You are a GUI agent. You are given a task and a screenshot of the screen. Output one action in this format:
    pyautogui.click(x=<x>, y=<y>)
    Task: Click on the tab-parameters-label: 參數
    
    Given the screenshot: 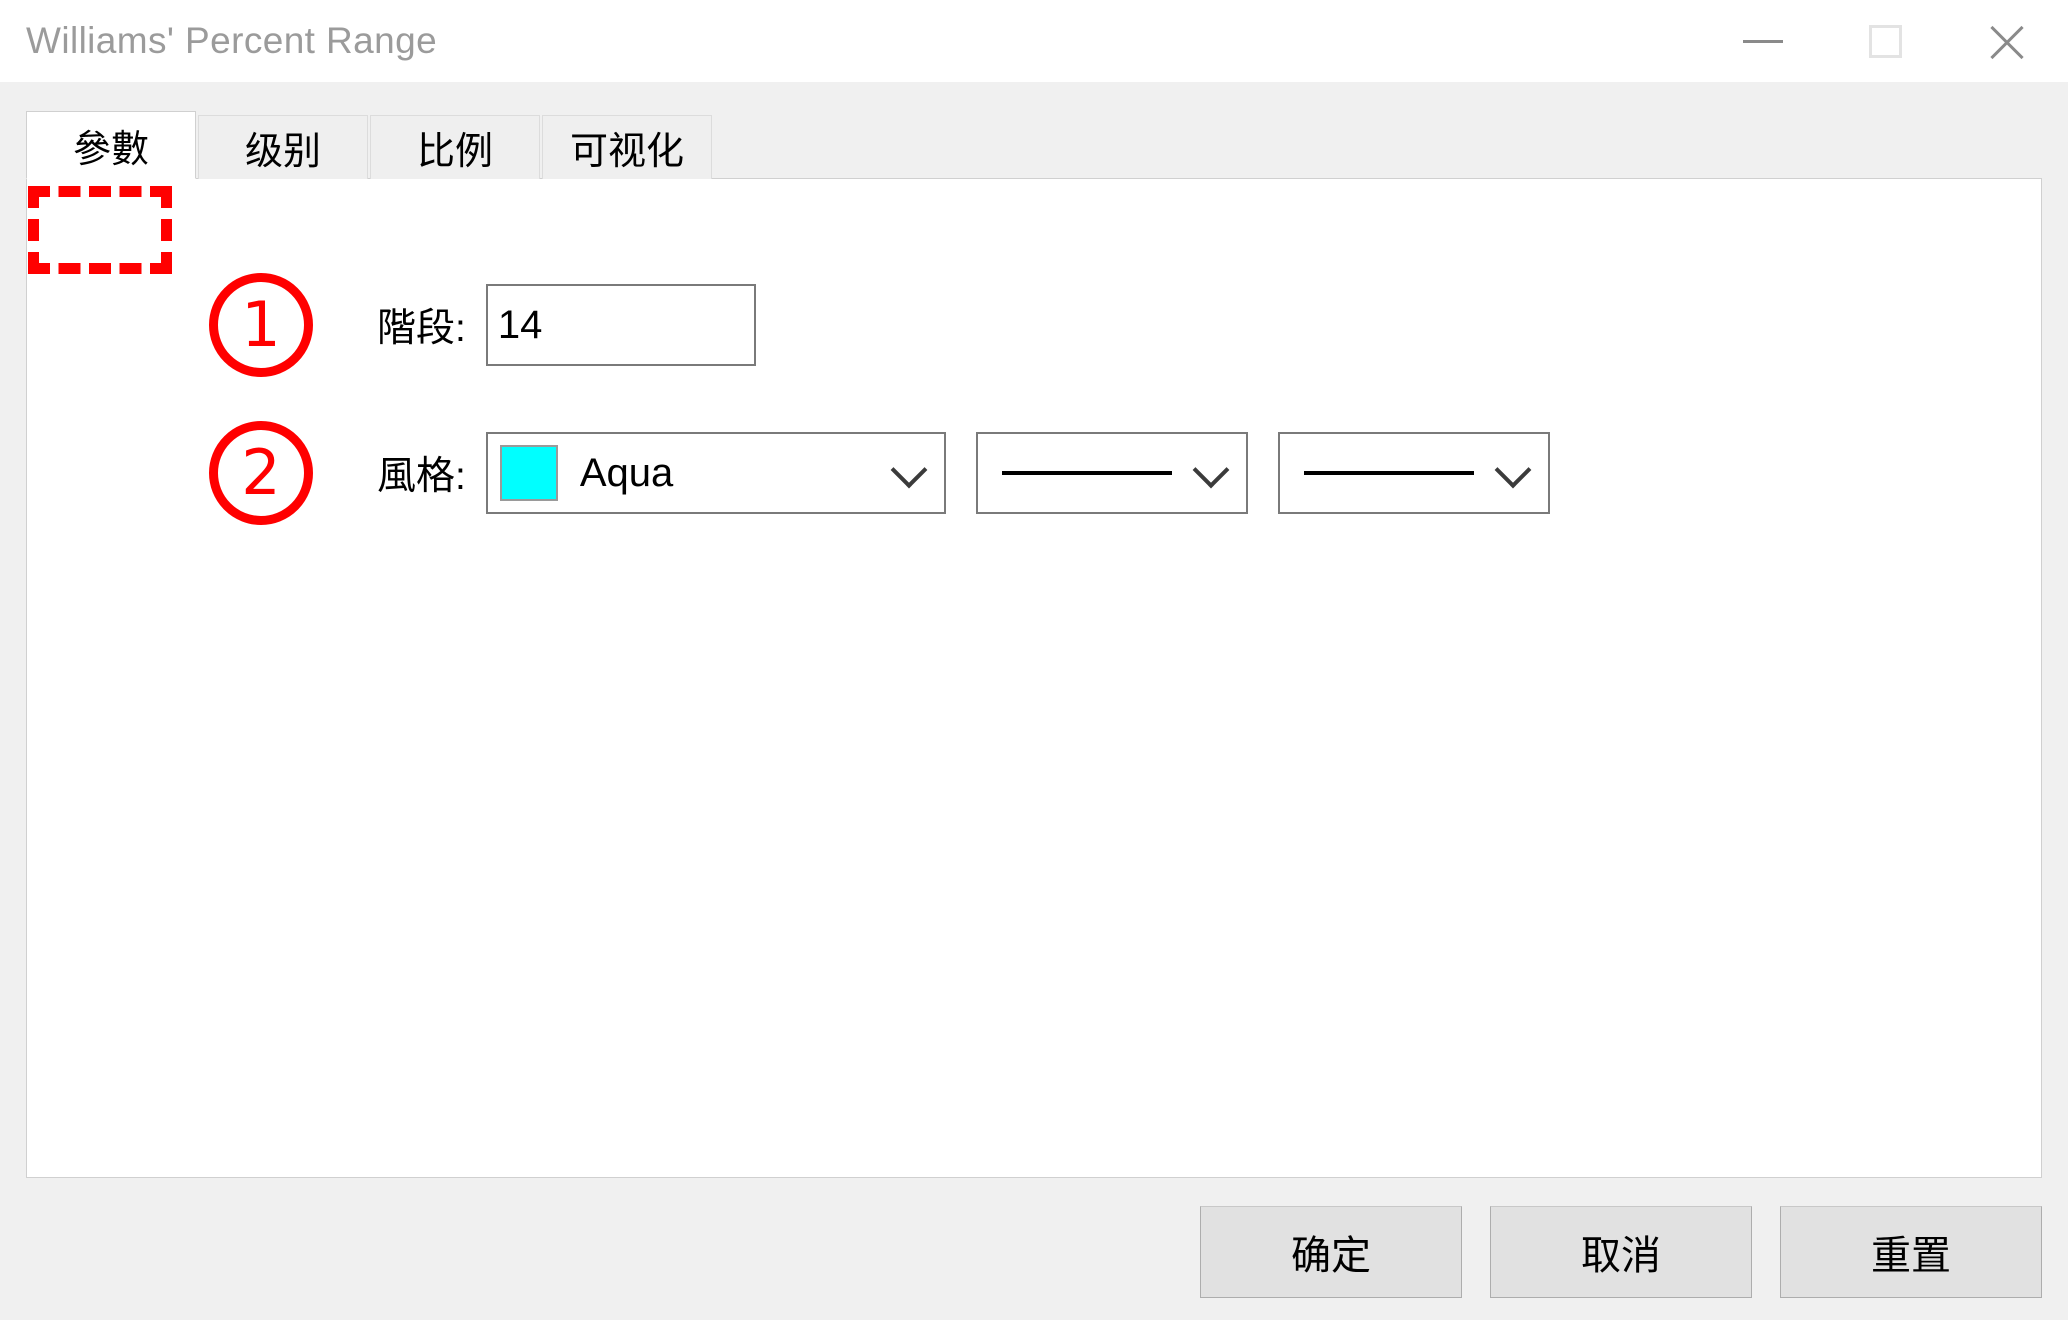 What is the action you would take?
    pyautogui.click(x=110, y=149)
    